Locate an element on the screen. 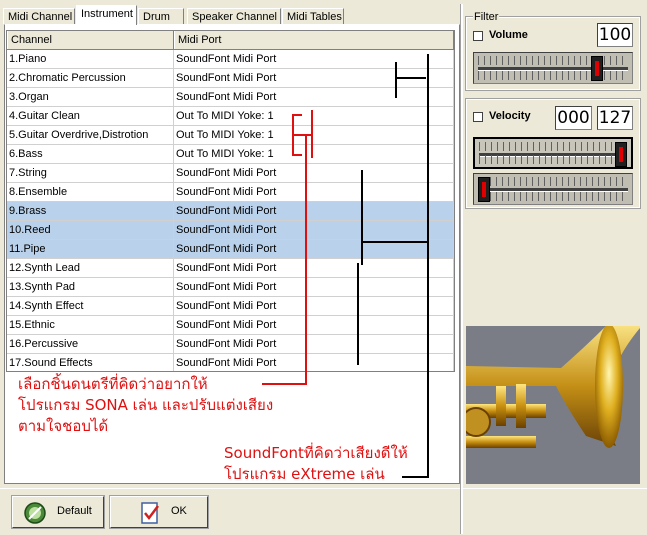 The image size is (647, 535). table-row: 8.Ensemble SoundFont Midi Port is located at coordinates (230, 192).